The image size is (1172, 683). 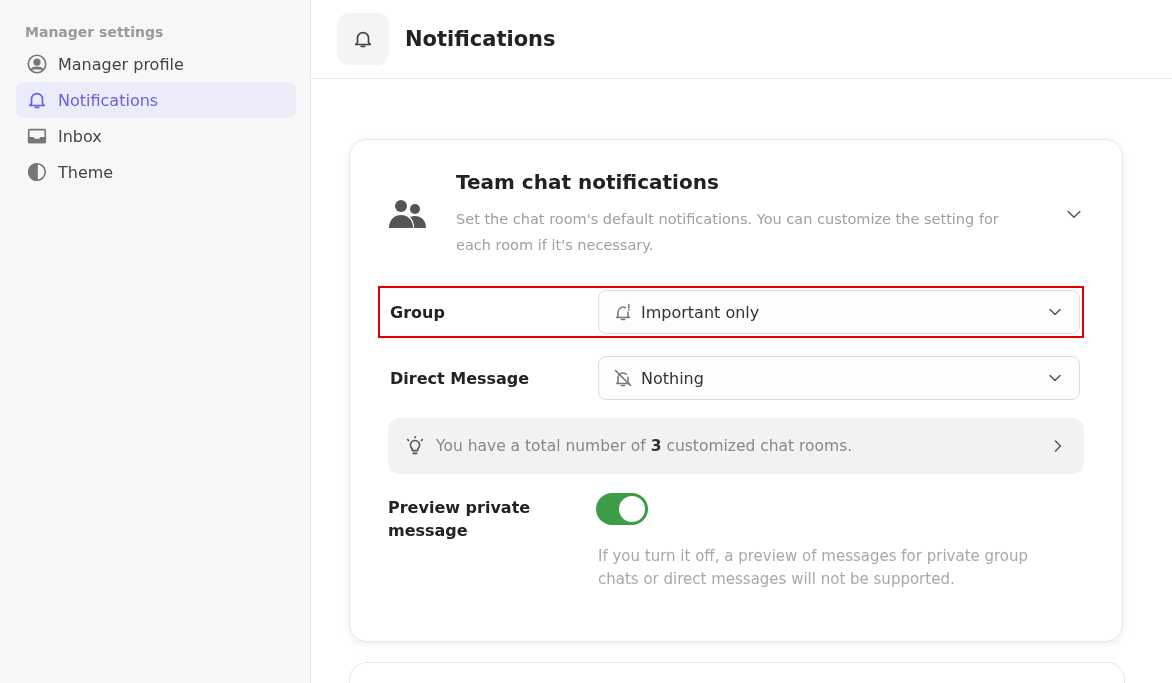 I want to click on sidebar-item: Manager profile, so click(x=156, y=64).